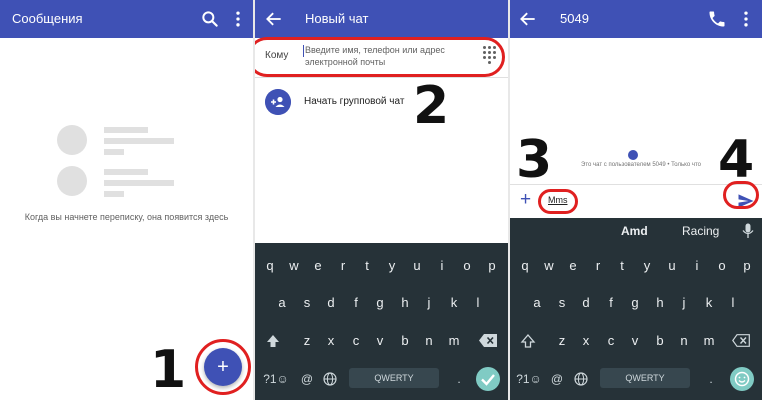 This screenshot has height=400, width=762. Describe the element at coordinates (354, 101) in the screenshot. I see `group-chat-label: Начать групповой чат` at that location.